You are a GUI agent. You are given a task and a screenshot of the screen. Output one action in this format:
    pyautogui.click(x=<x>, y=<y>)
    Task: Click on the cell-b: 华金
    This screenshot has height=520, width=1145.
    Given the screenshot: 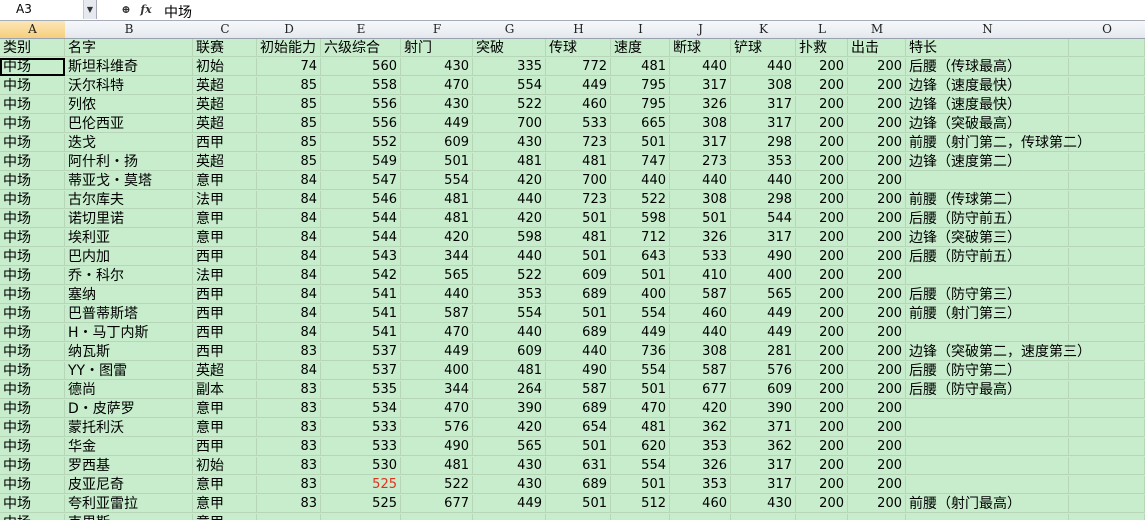 What is the action you would take?
    pyautogui.click(x=129, y=447)
    